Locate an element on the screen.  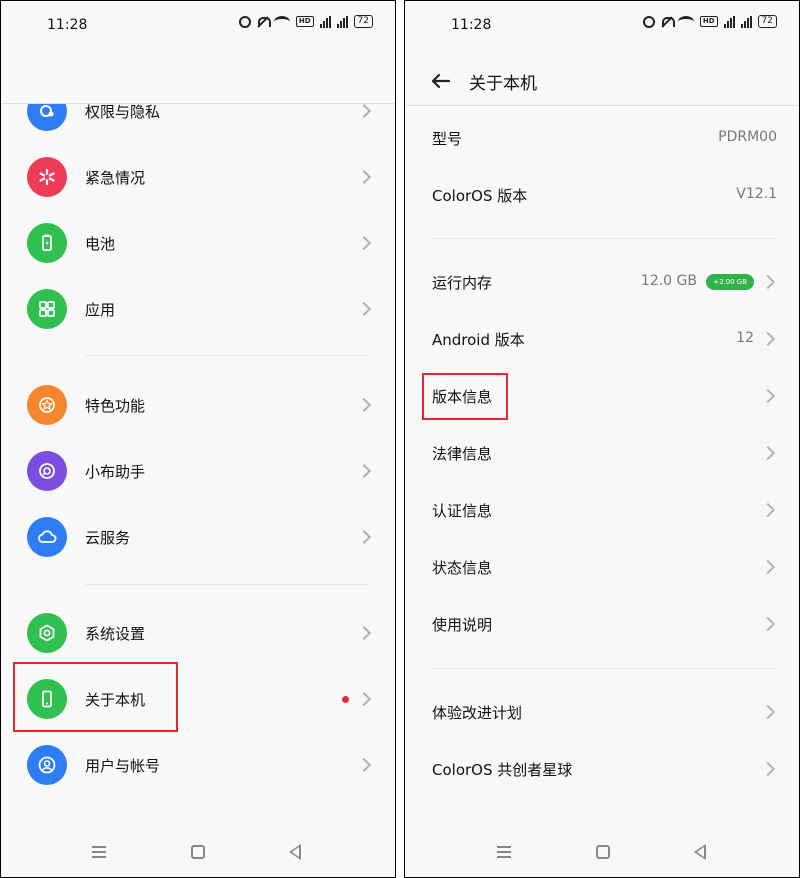
settings-item-cloud: 云服务 is located at coordinates (198, 537).